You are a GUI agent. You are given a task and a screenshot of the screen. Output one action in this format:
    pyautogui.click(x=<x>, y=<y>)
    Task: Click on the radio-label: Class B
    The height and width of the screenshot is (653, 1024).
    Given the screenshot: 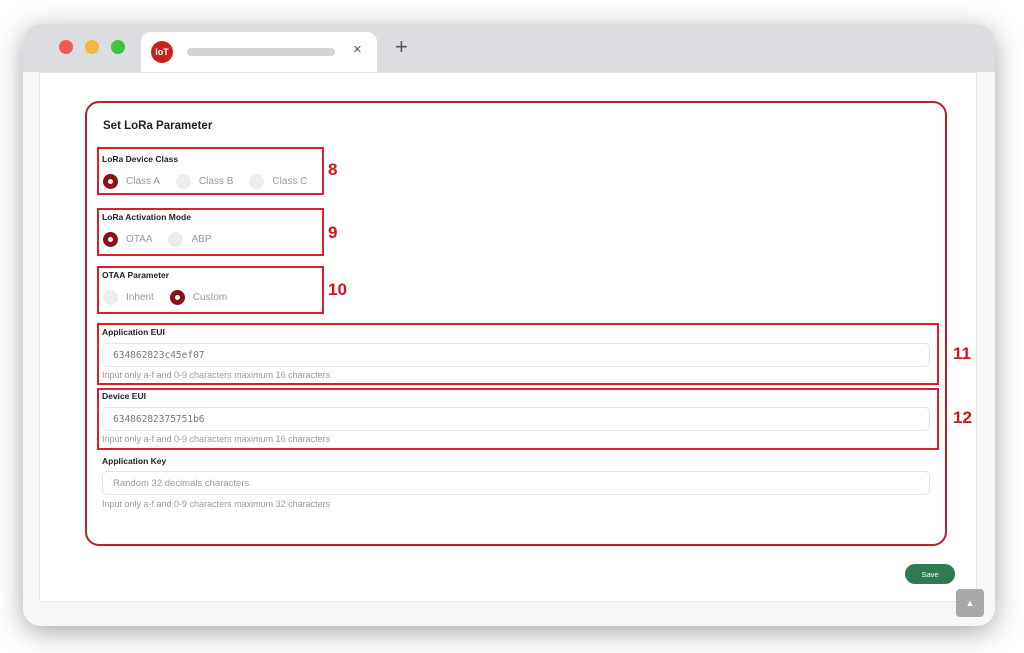 What is the action you would take?
    pyautogui.click(x=216, y=181)
    